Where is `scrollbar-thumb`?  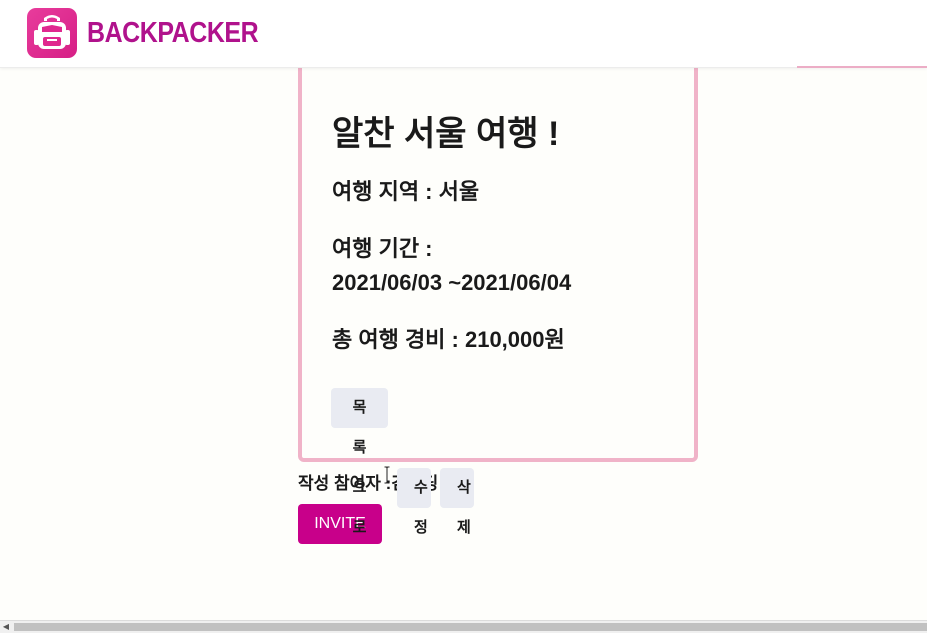
scrollbar-thumb is located at coordinates (470, 627).